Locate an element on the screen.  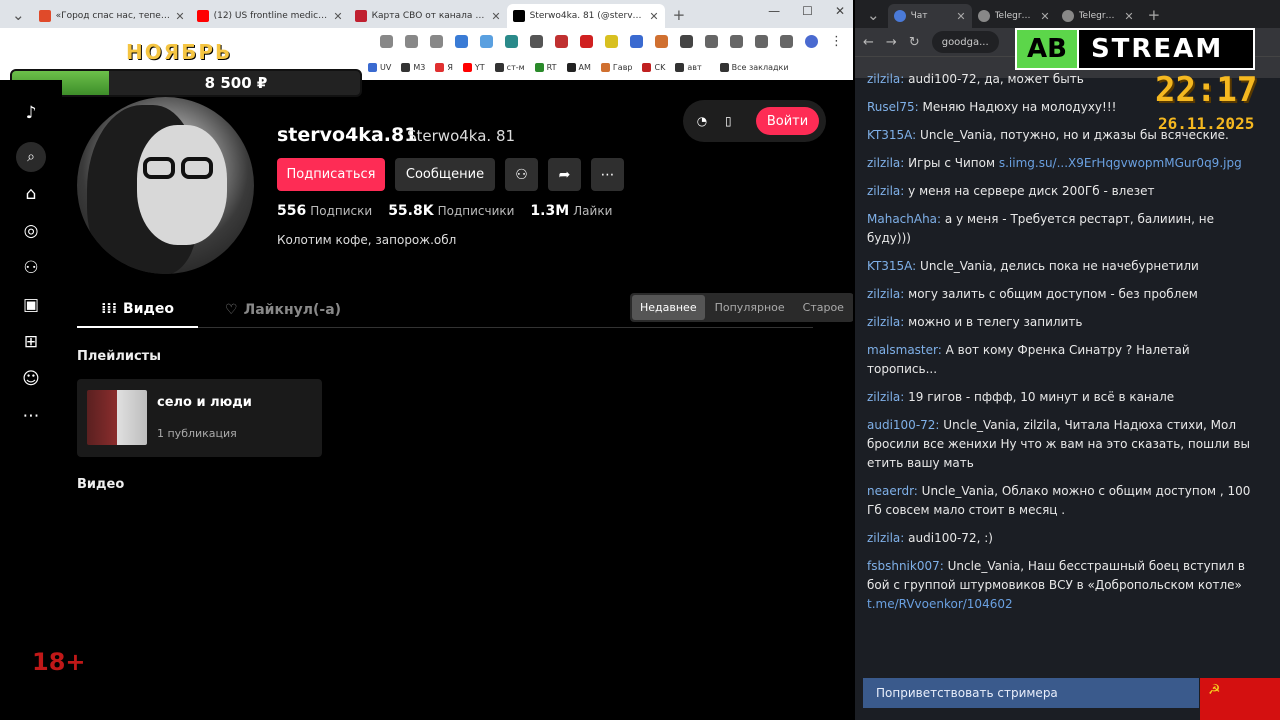
puzzle-icon is located at coordinates (711, 41).